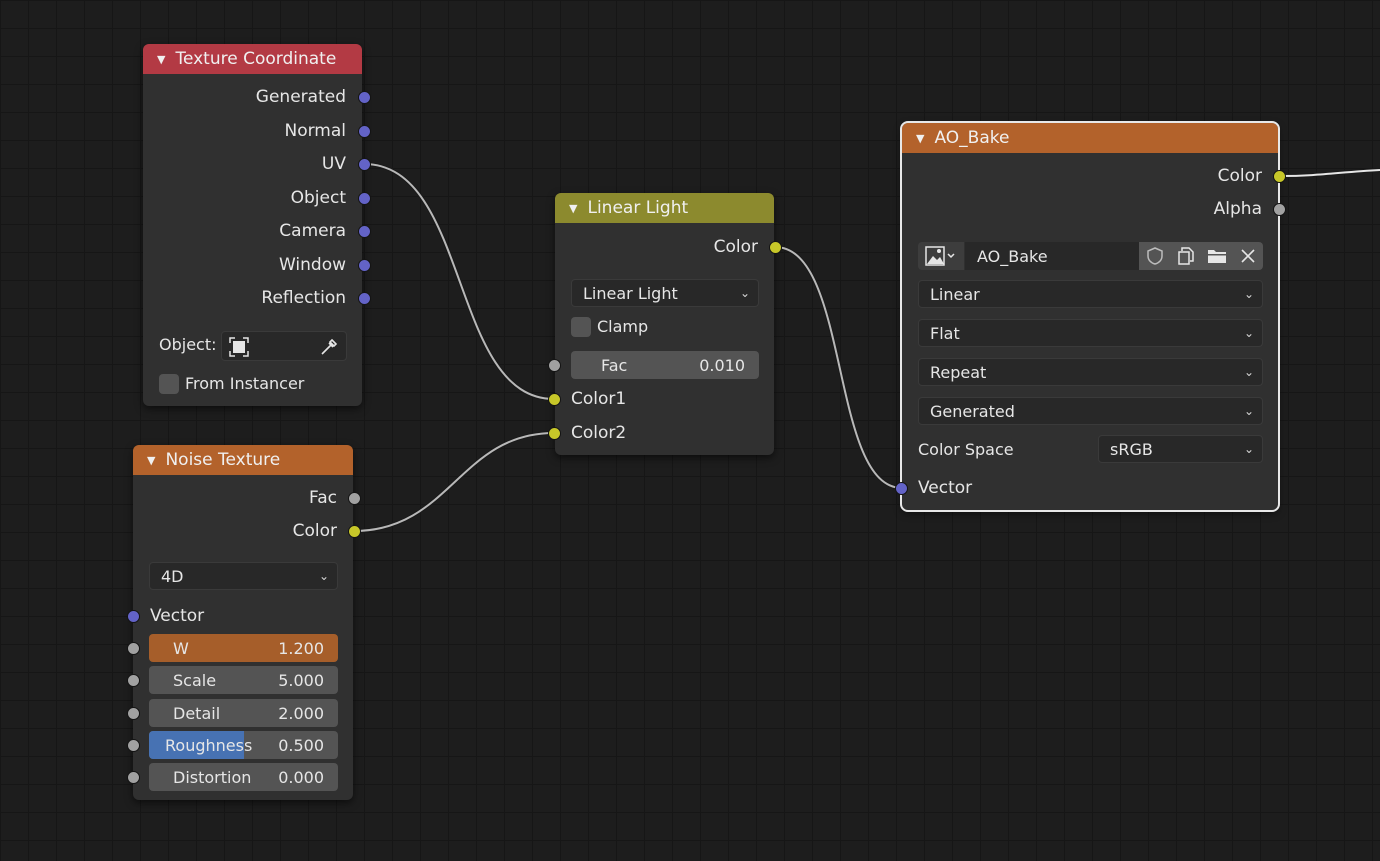  I want to click on detail-field: Detail 2.000, so click(243, 713).